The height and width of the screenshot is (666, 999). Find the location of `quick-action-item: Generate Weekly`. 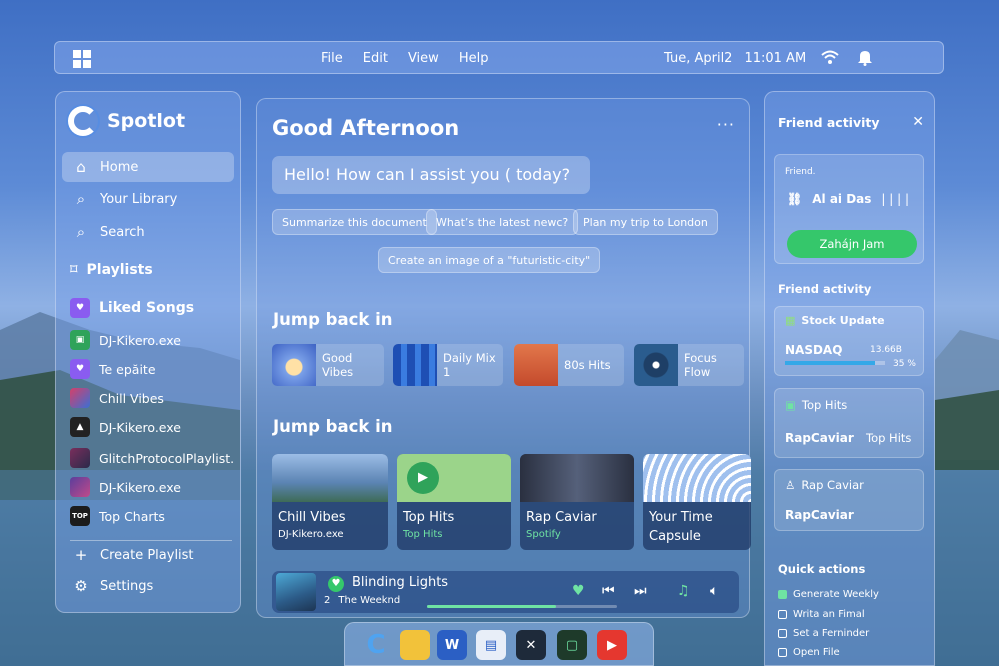

quick-action-item: Generate Weekly is located at coordinates (828, 594).